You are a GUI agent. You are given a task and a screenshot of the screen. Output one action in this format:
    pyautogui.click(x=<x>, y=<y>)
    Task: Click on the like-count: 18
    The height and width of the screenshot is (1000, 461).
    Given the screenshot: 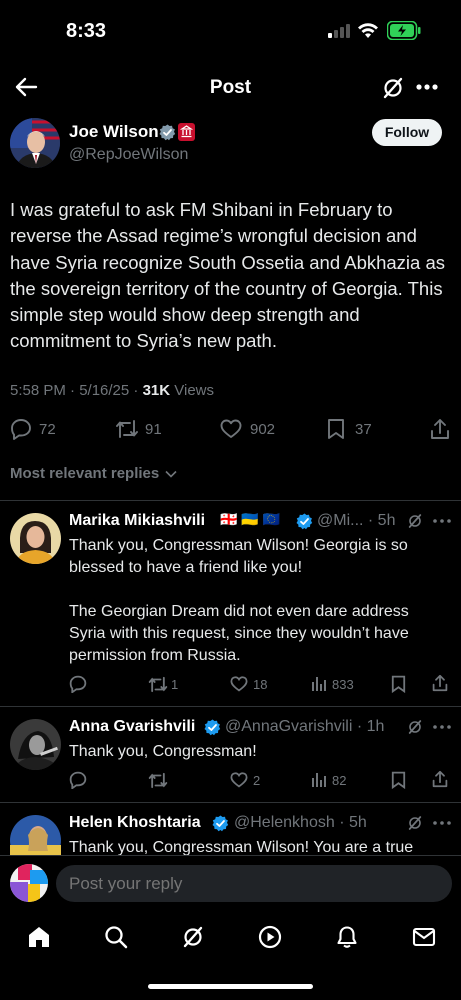 What is the action you would take?
    pyautogui.click(x=260, y=684)
    